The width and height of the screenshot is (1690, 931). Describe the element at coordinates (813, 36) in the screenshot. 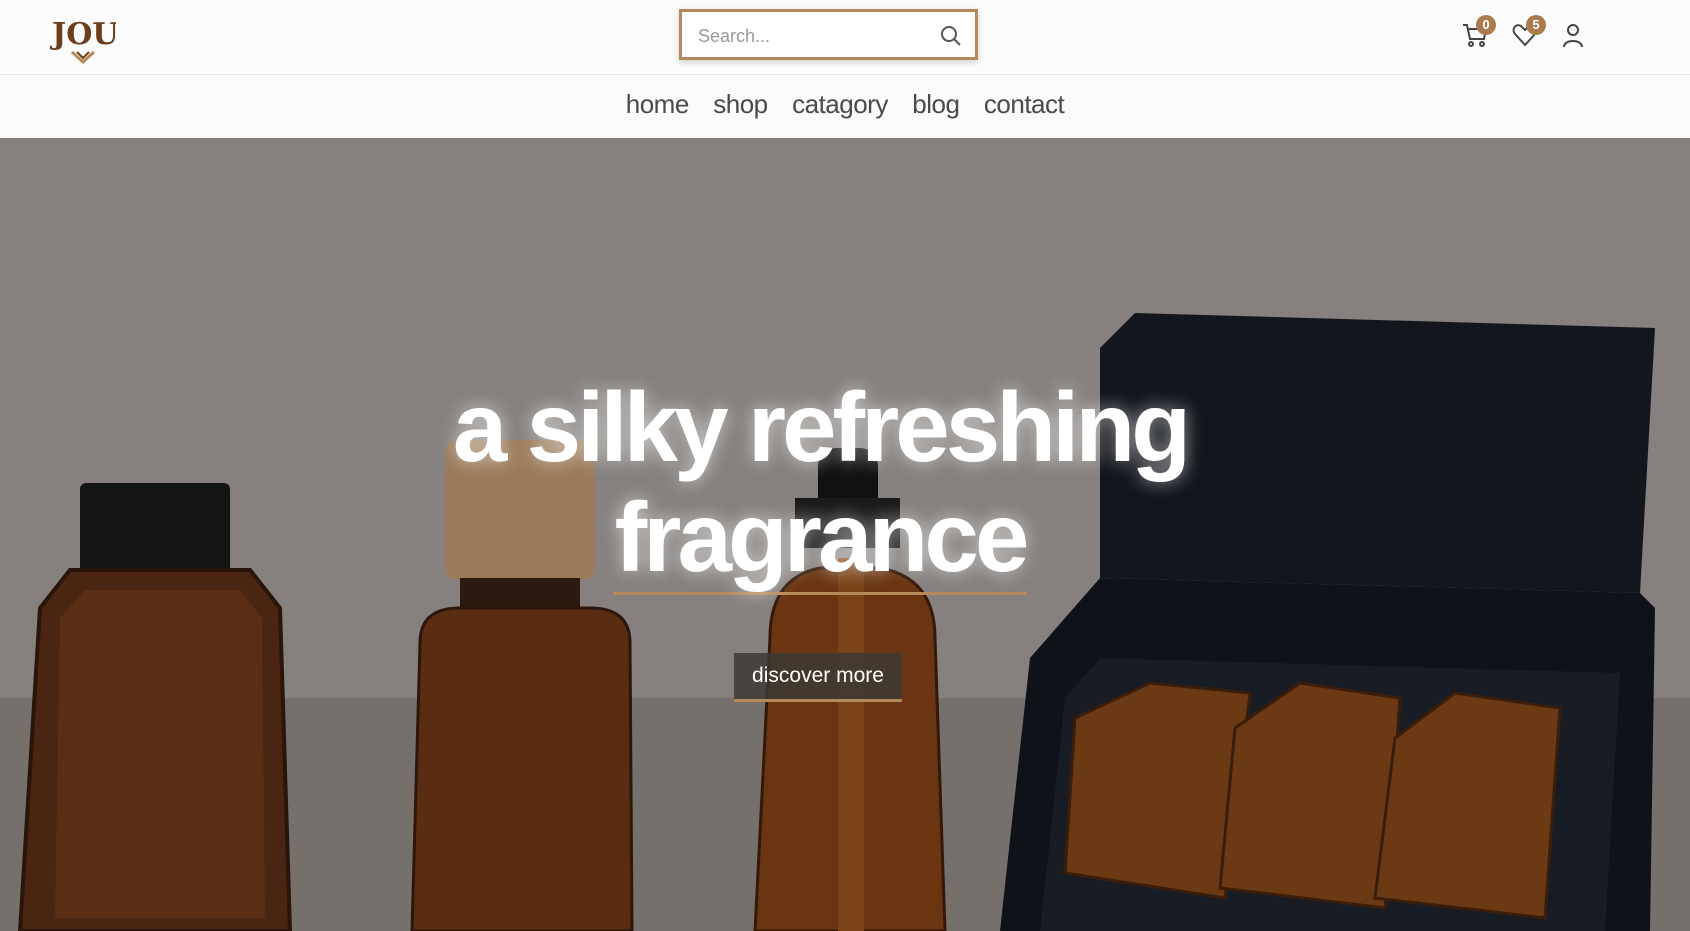

I see `search-input` at that location.